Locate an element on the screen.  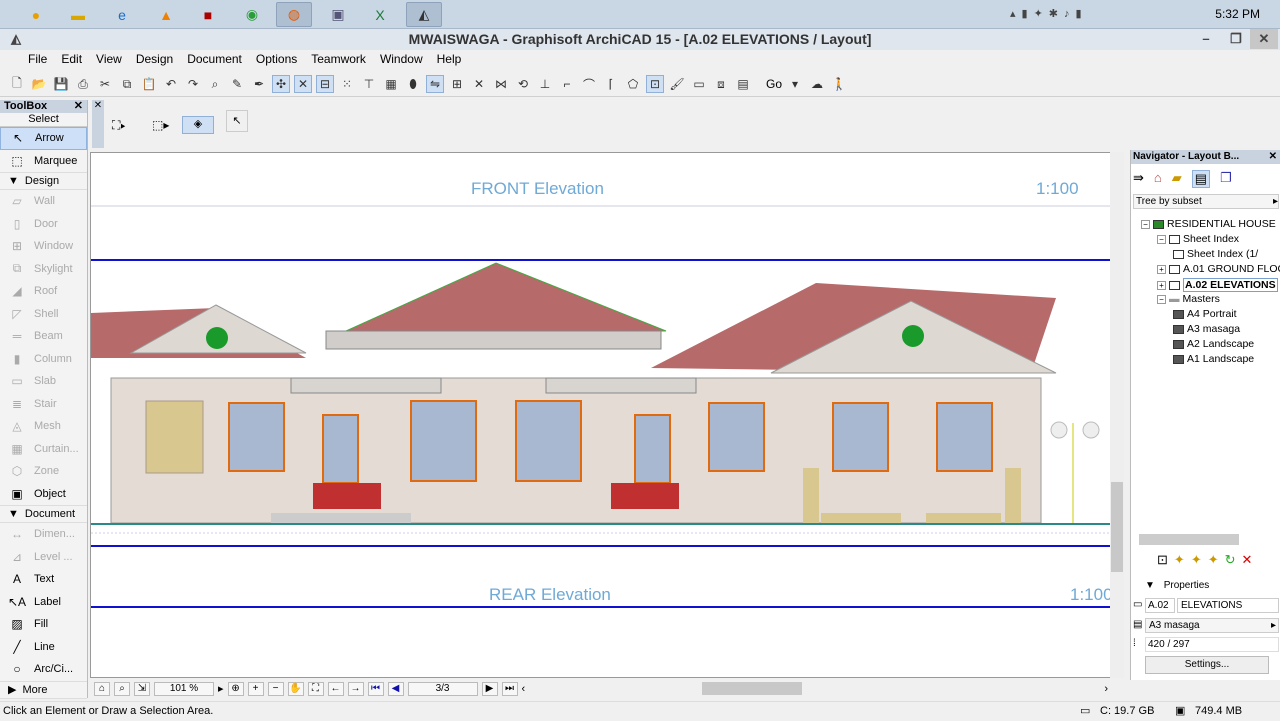
menu-edit: Edit is located at coordinates (71, 59).